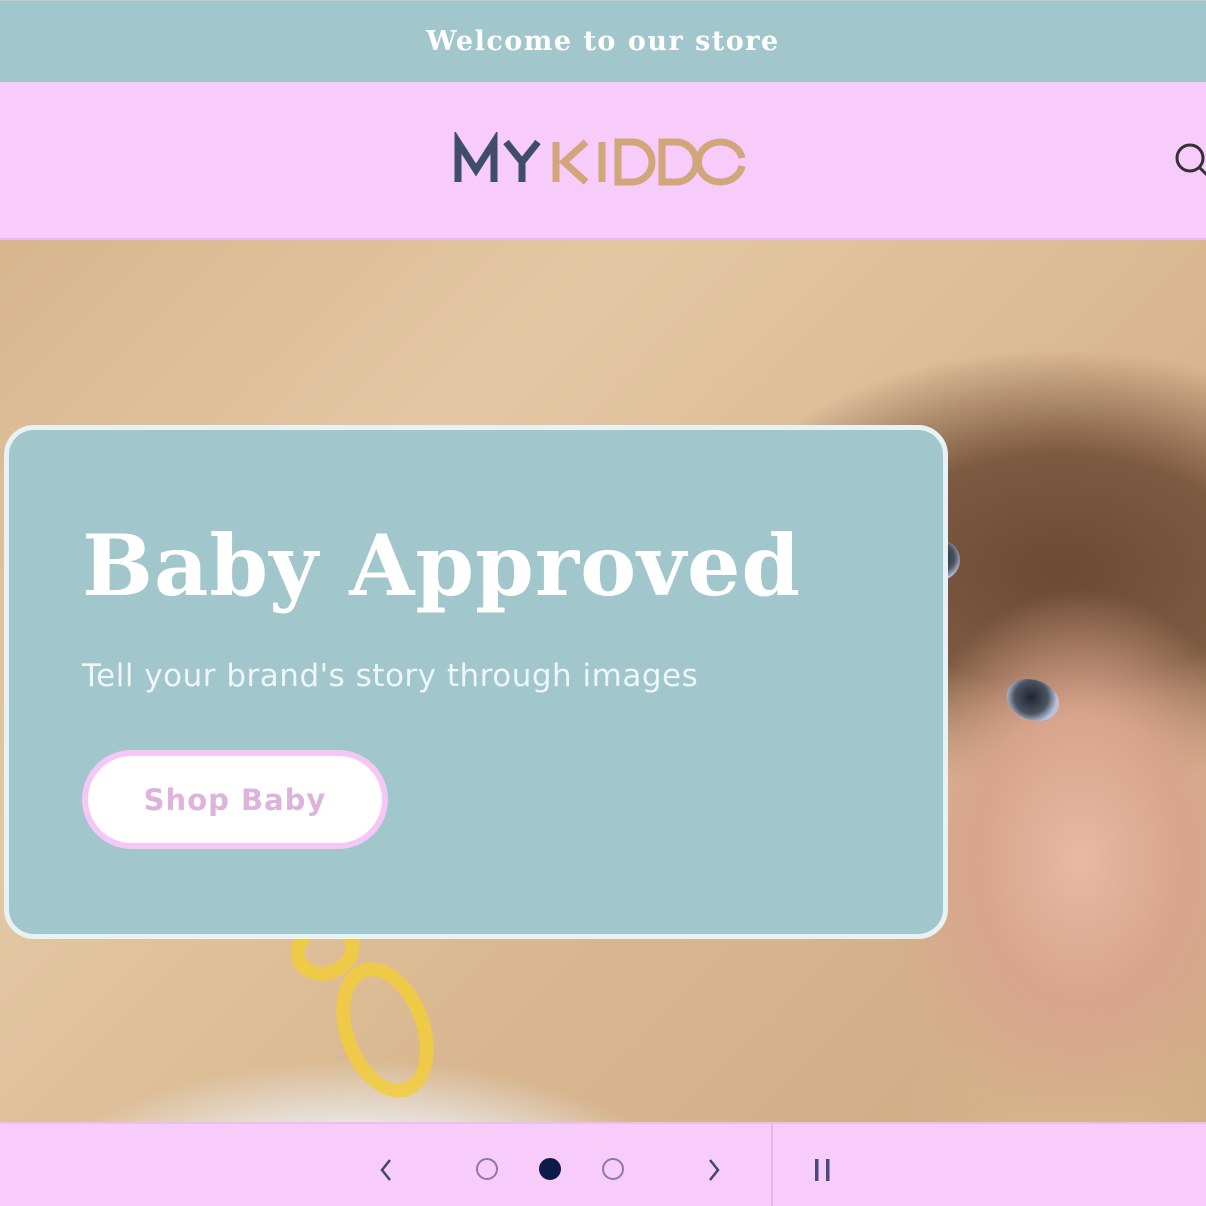 This screenshot has height=1206, width=1206. What do you see at coordinates (1033, 700) in the screenshot?
I see `hero-photo-eye` at bounding box center [1033, 700].